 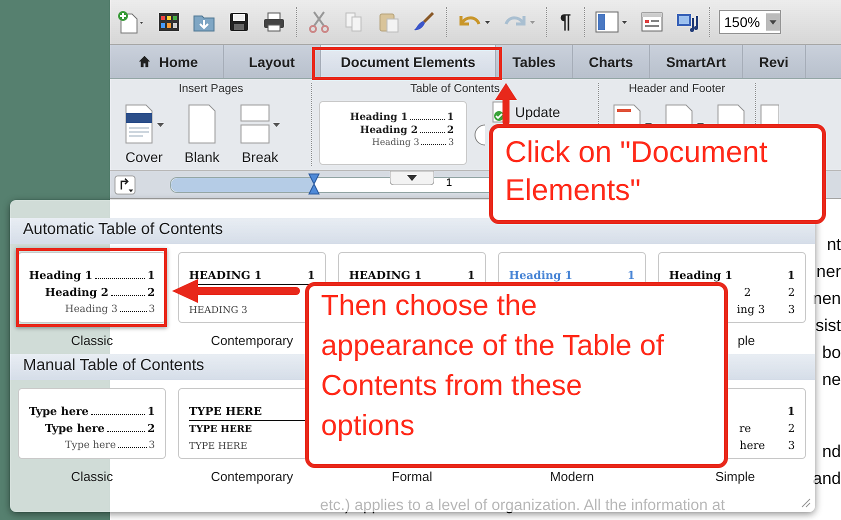 I want to click on toc-entry: ing 3, so click(x=750, y=309).